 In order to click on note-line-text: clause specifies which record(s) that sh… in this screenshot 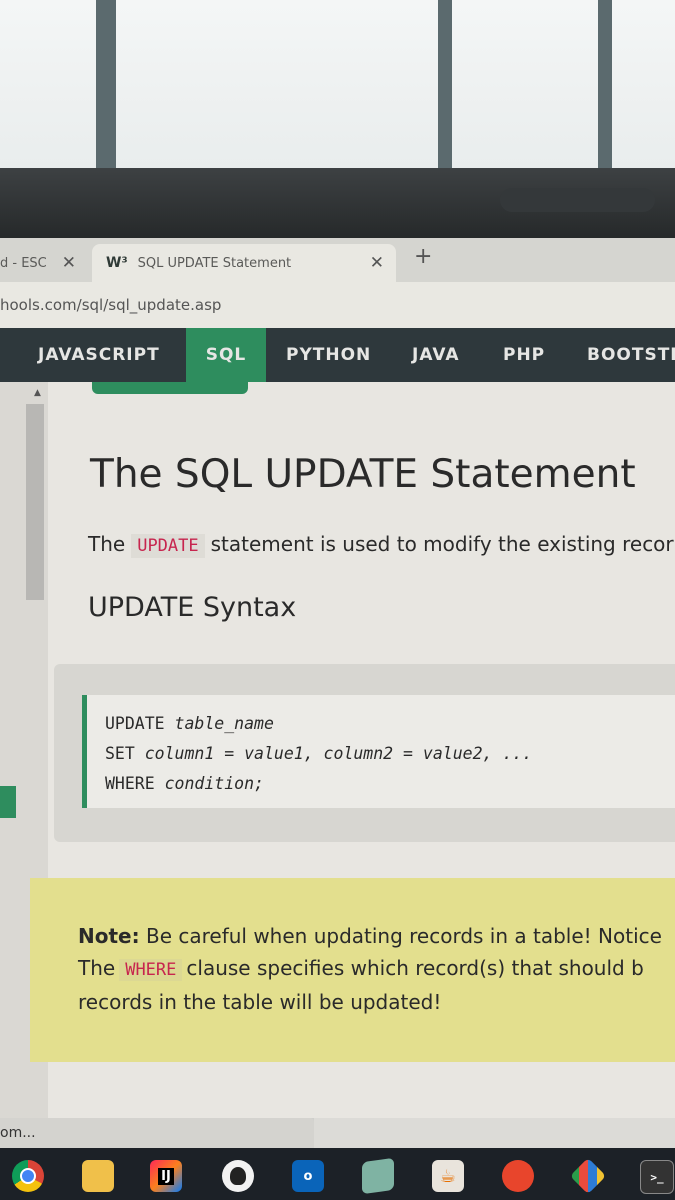, I will do `click(415, 968)`.